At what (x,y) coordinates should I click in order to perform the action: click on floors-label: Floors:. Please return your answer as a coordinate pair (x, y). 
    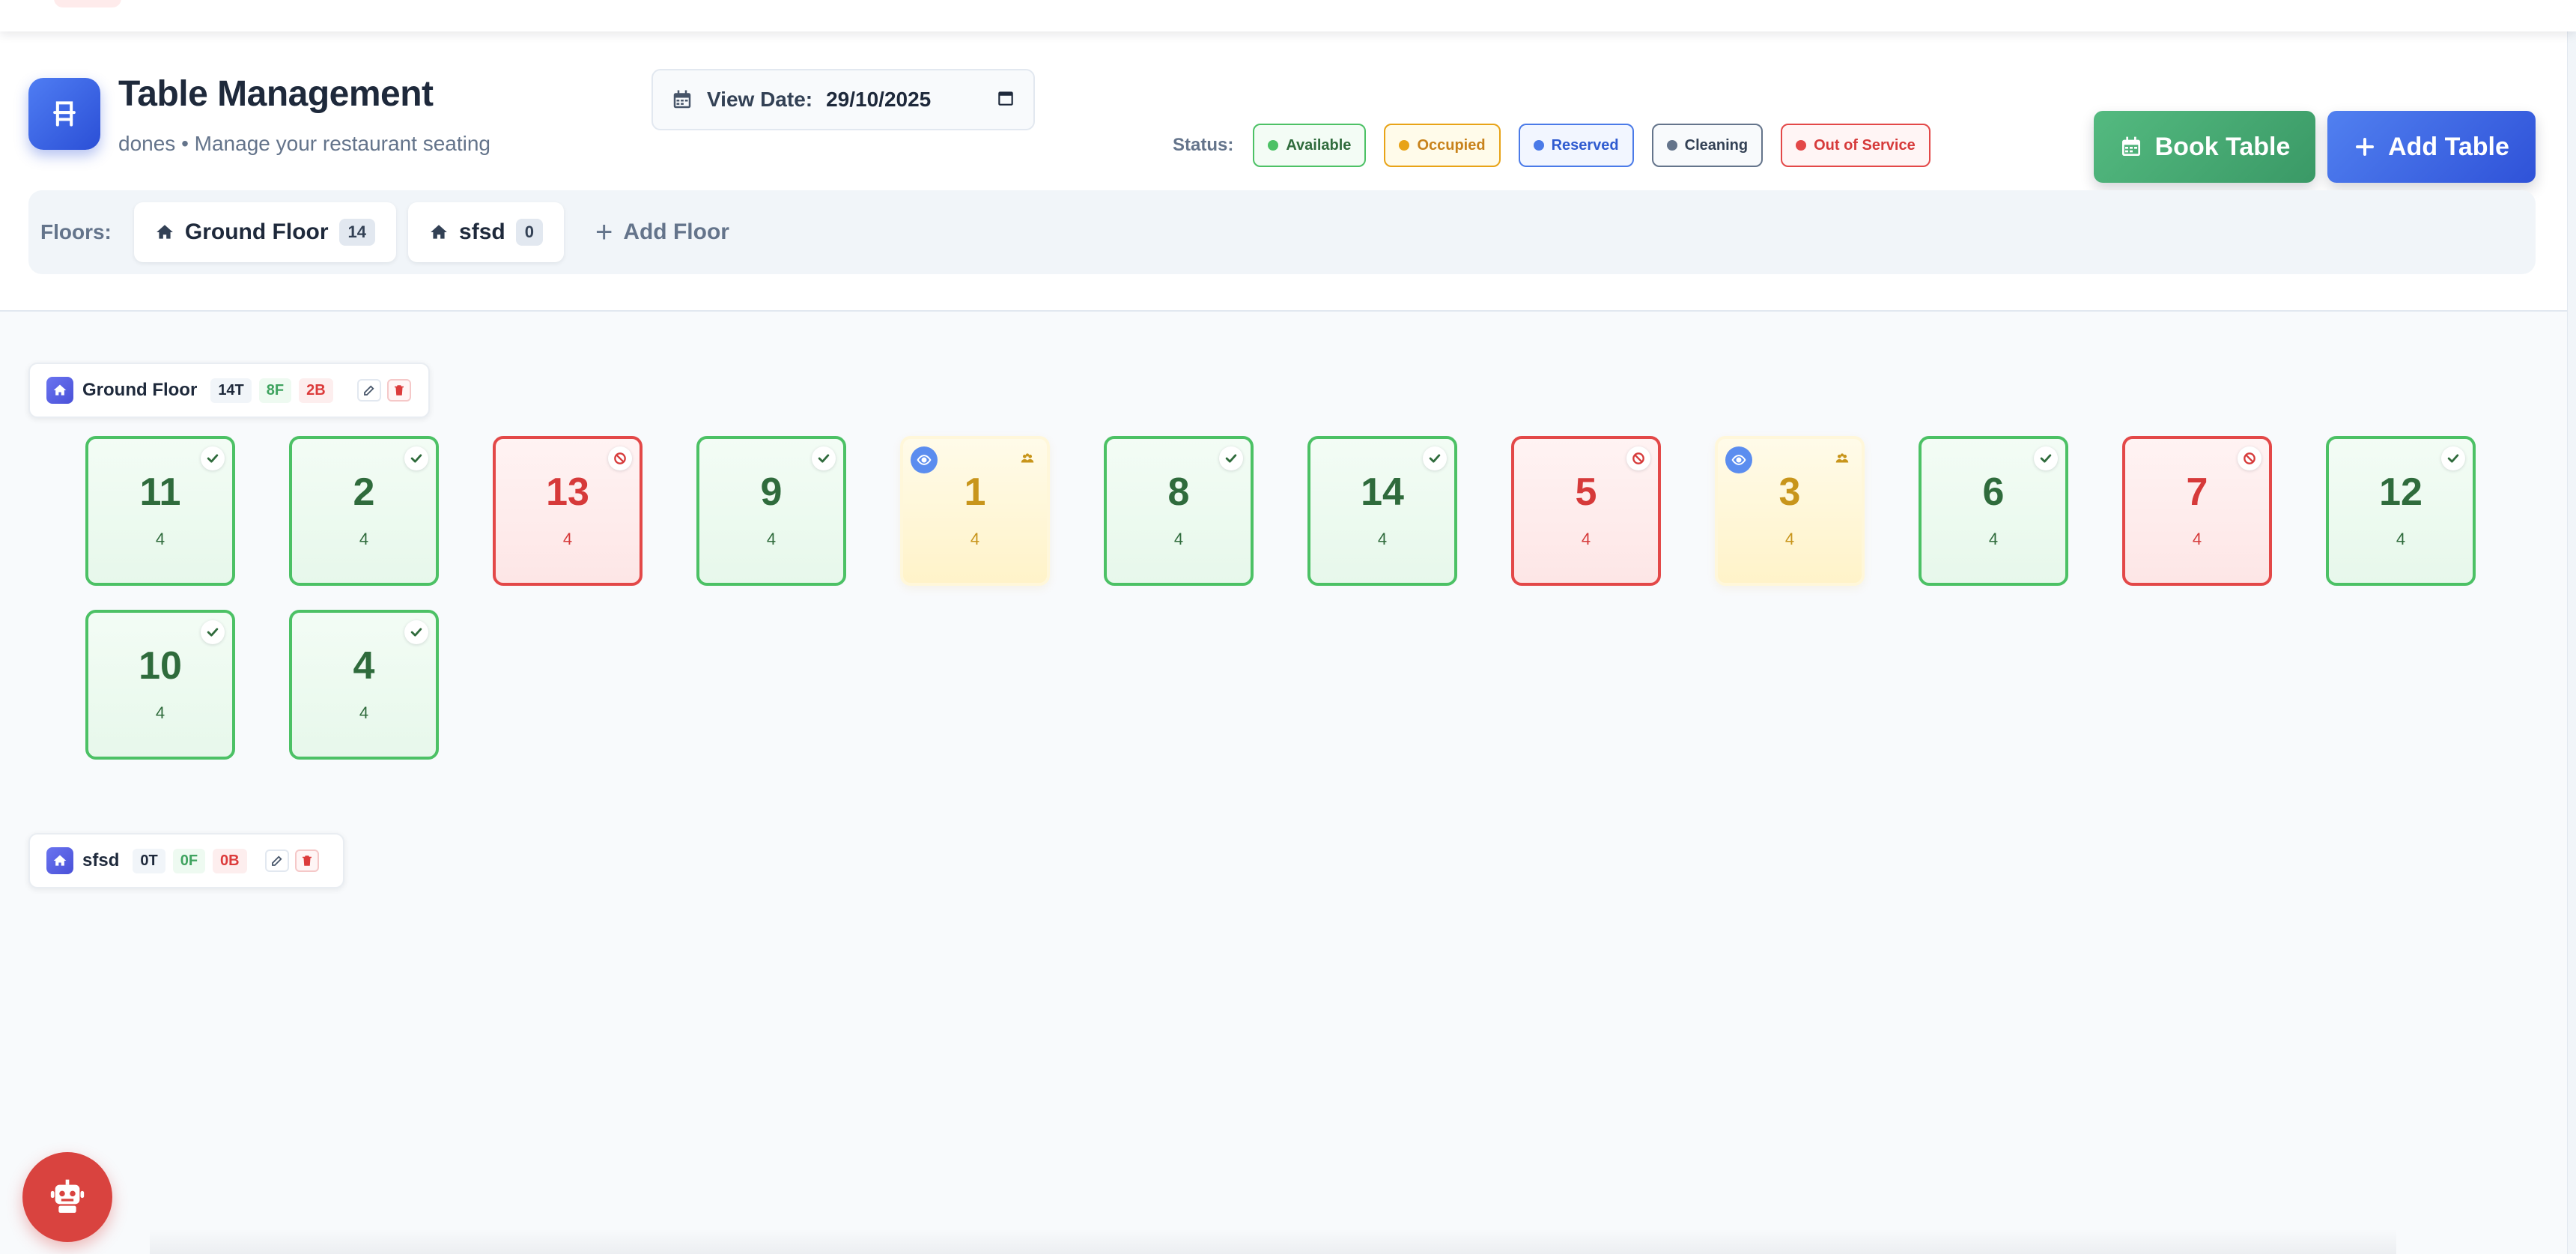
    Looking at the image, I should click on (76, 231).